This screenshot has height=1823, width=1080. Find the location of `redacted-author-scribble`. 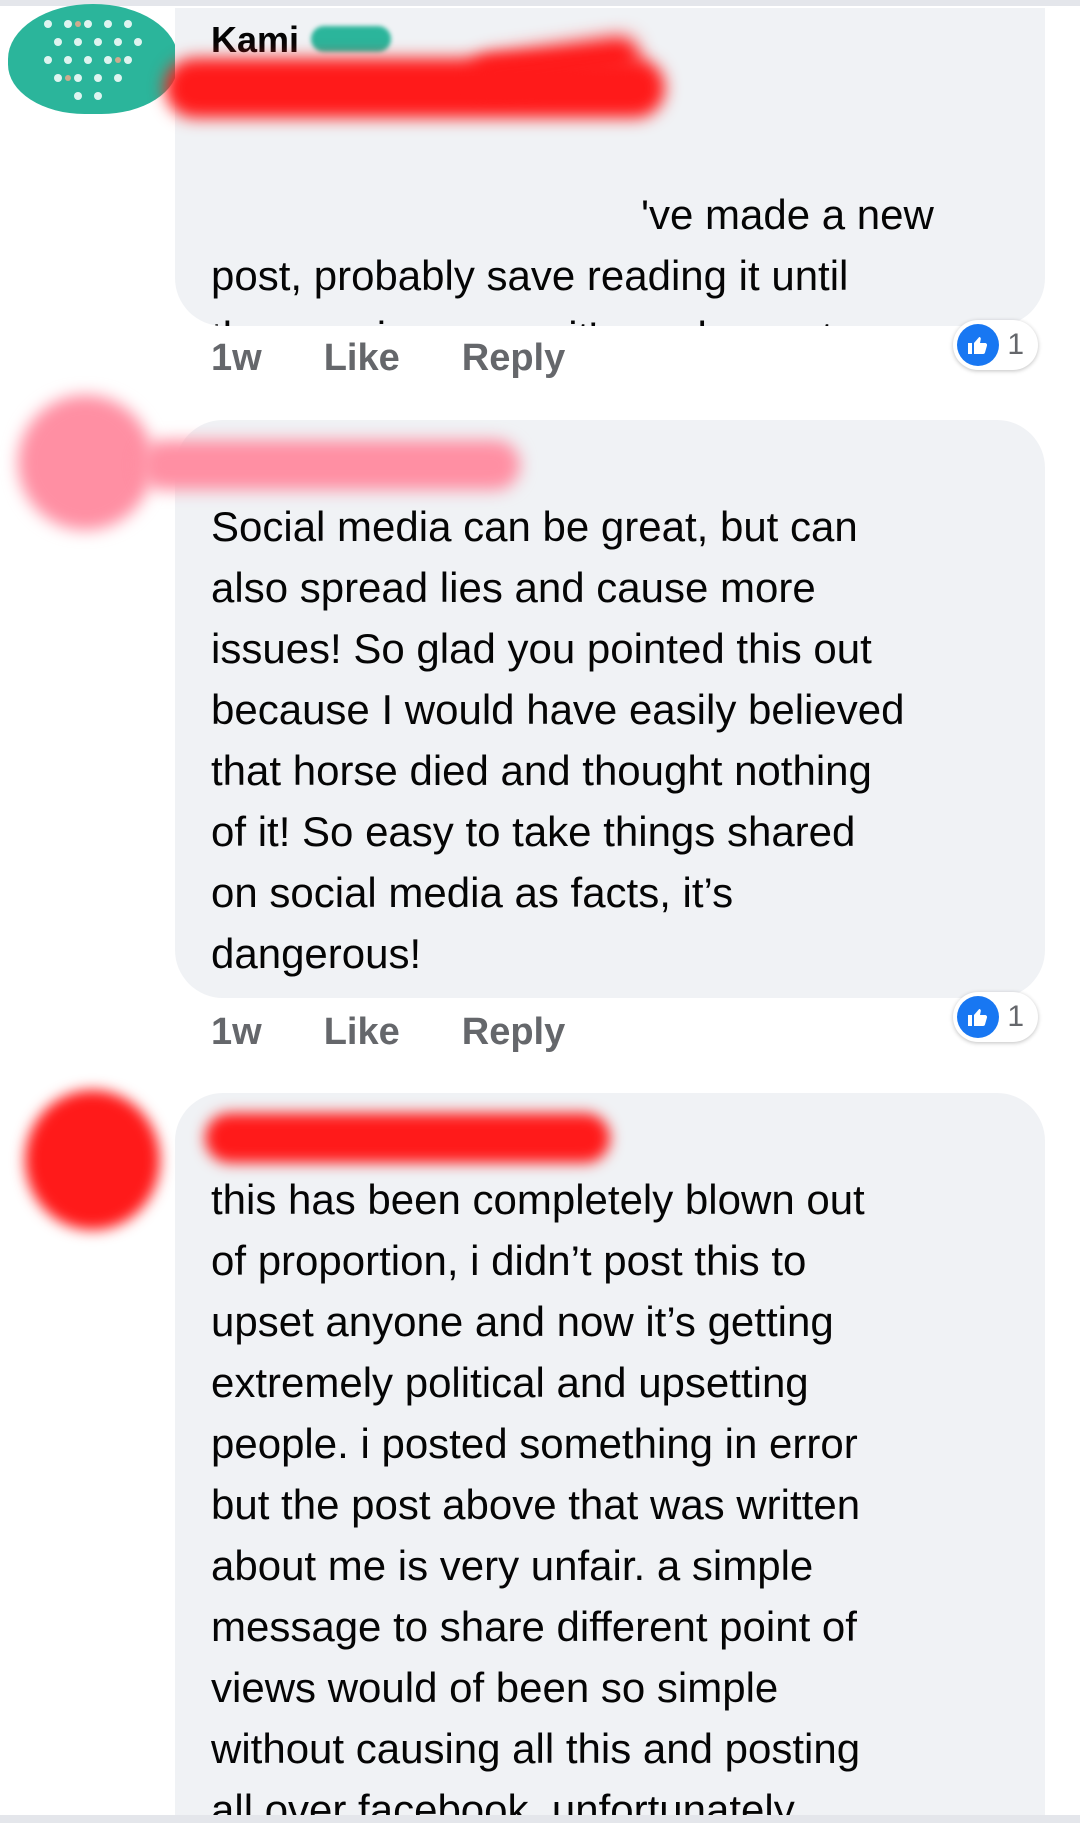

redacted-author-scribble is located at coordinates (351, 39).